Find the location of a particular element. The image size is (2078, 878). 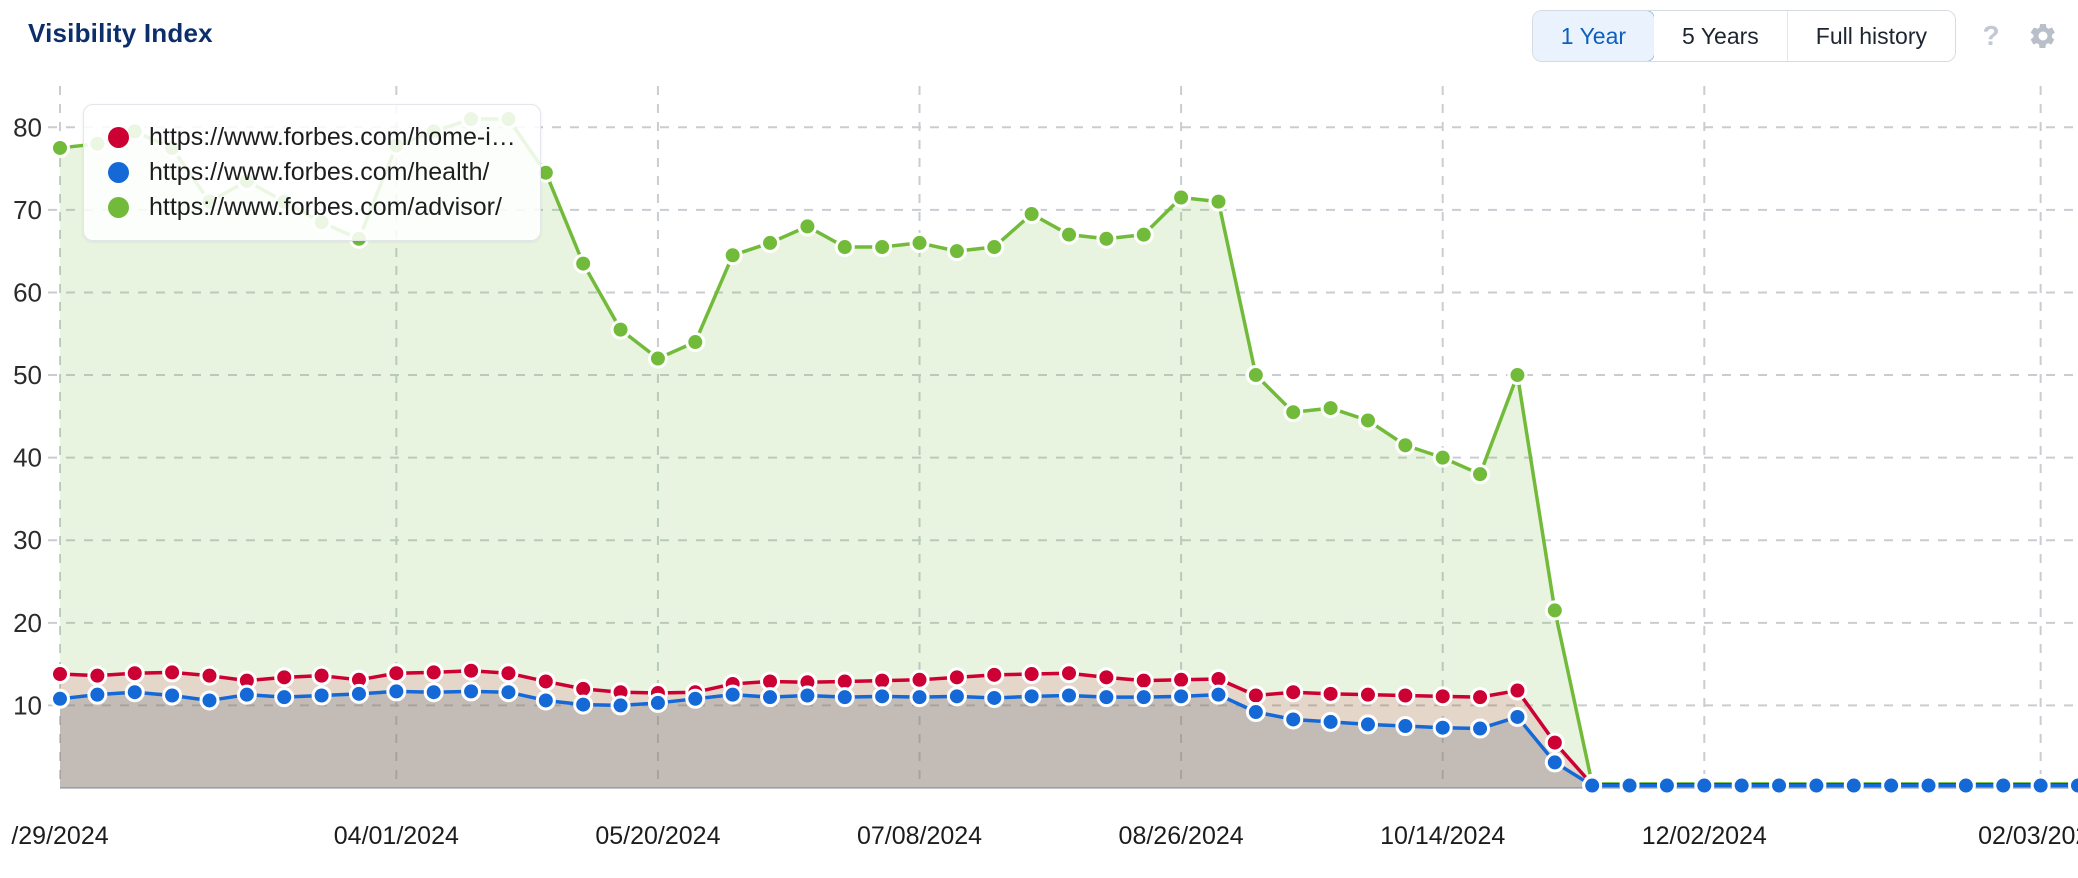

range-button-1-year: 1 Year is located at coordinates (1594, 36).